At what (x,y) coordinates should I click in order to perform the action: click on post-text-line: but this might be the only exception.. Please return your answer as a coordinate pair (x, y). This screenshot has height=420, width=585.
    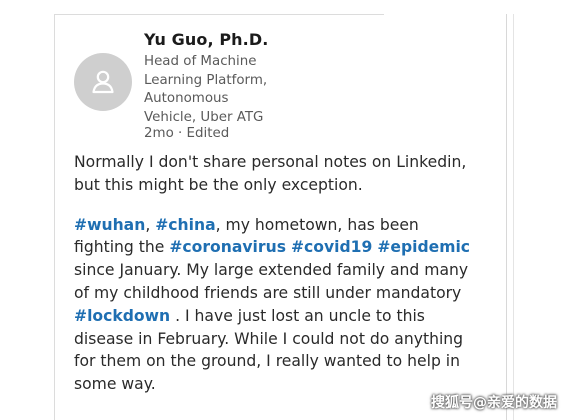
    Looking at the image, I should click on (218, 184).